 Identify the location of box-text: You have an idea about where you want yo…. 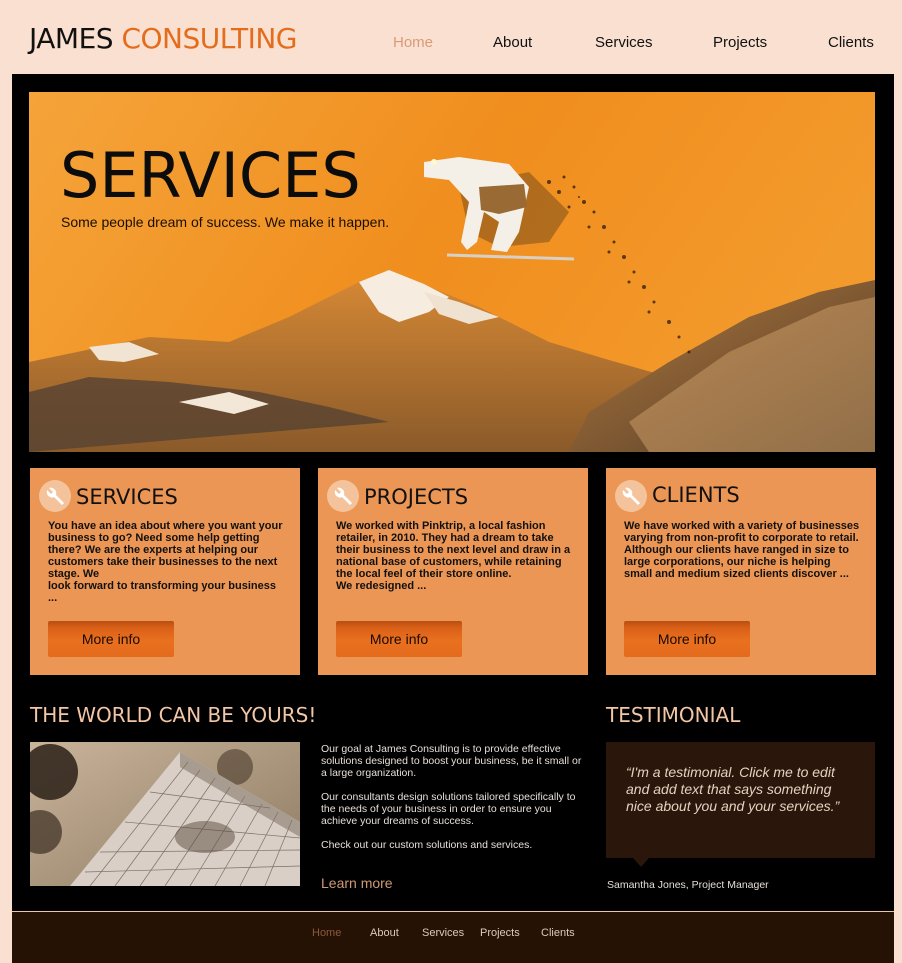
(165, 562).